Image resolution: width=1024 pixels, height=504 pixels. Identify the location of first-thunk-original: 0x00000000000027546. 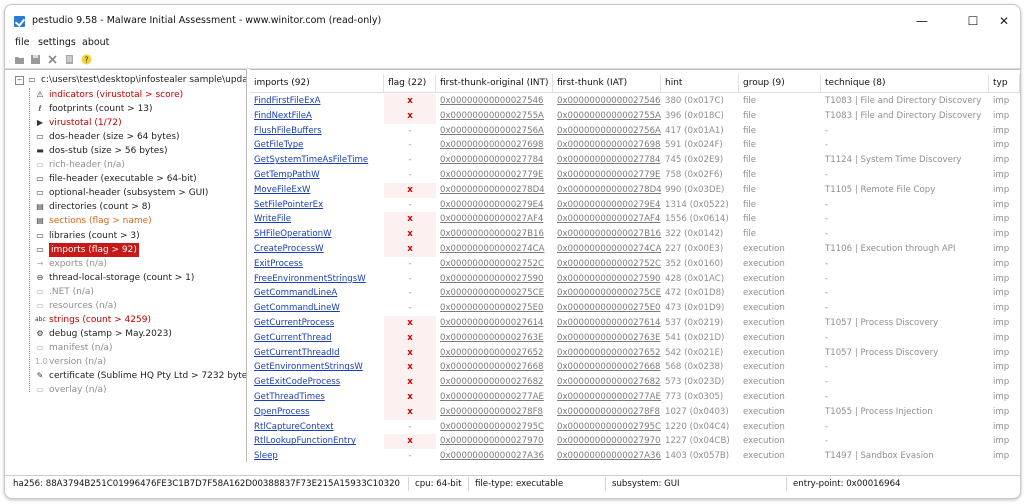
(494, 101).